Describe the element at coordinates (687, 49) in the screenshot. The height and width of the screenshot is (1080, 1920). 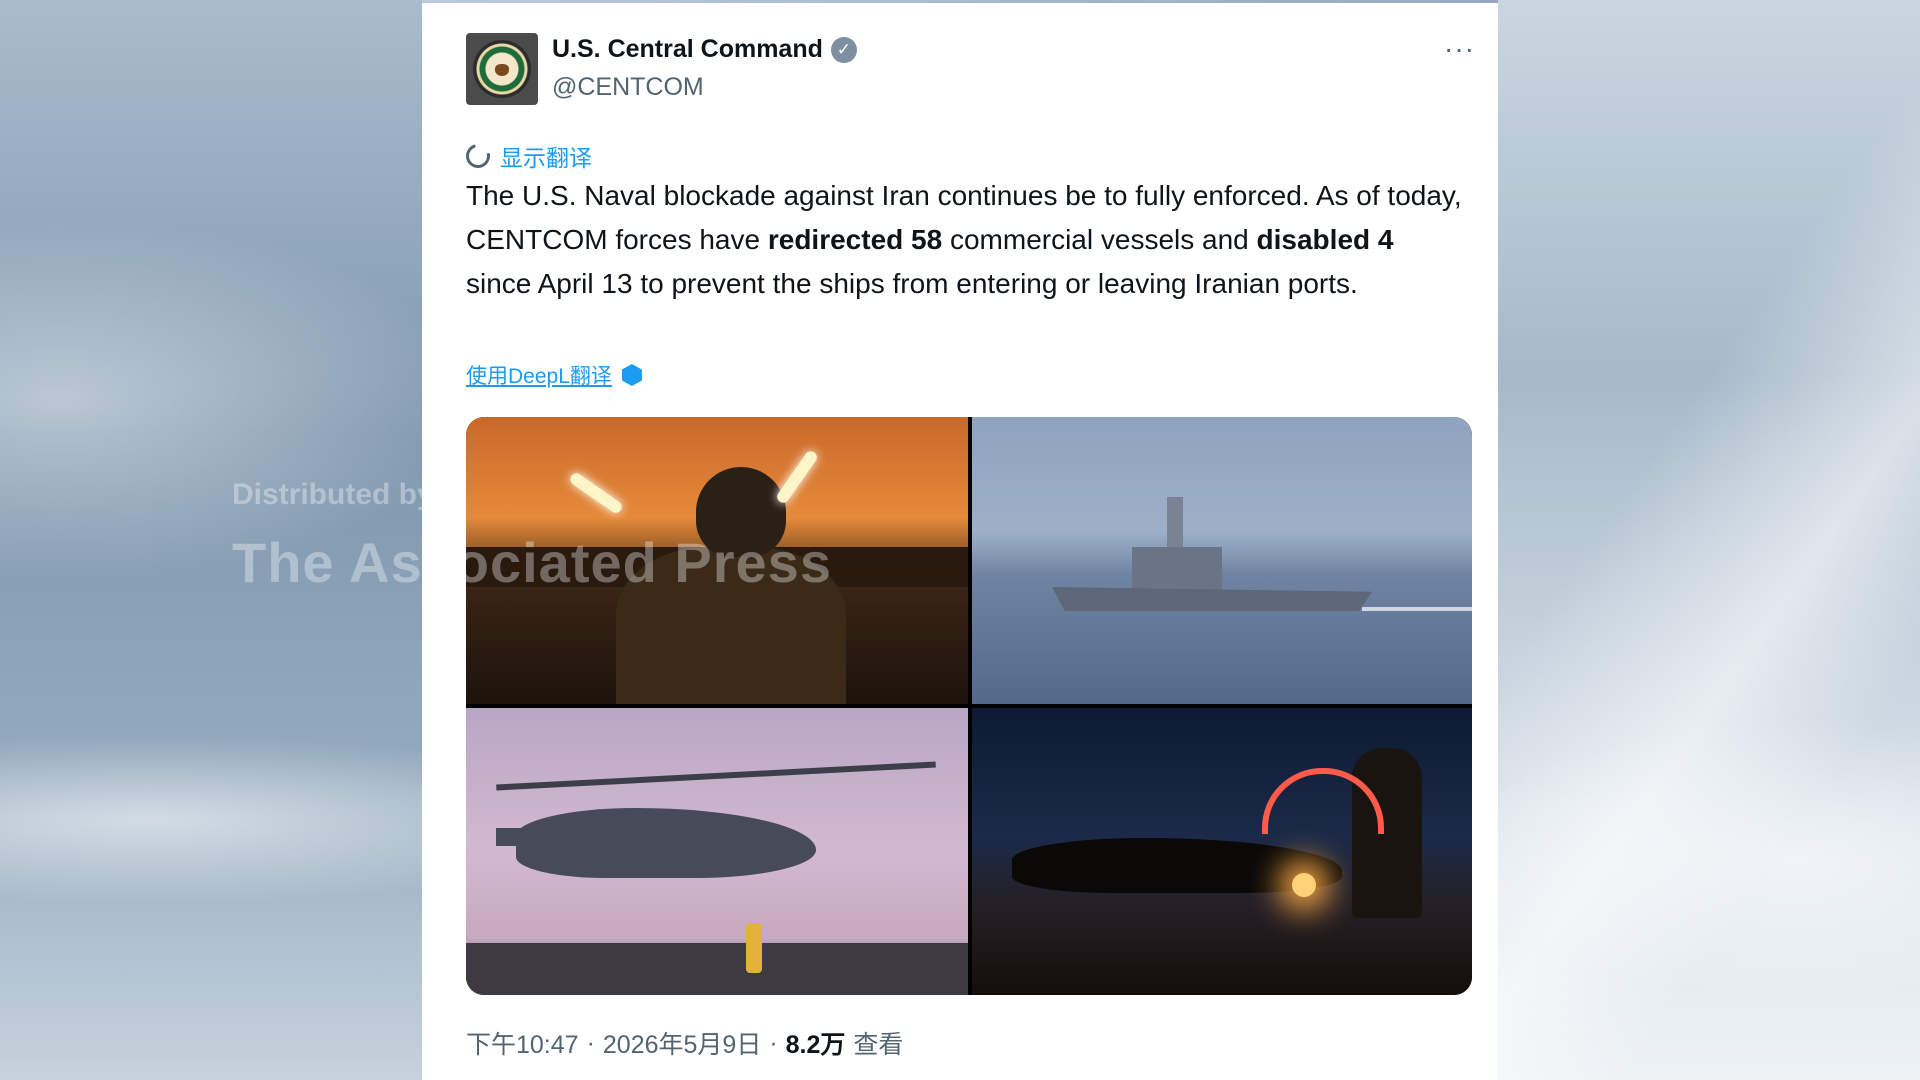
I see `author-name: U.S. Central Command` at that location.